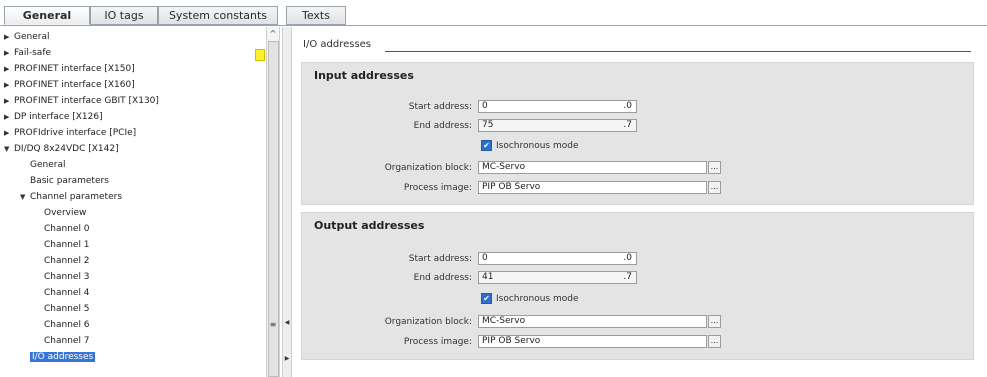 The width and height of the screenshot is (987, 377). Describe the element at coordinates (67, 245) in the screenshot. I see `tree-item-channel-1: Channel 1` at that location.